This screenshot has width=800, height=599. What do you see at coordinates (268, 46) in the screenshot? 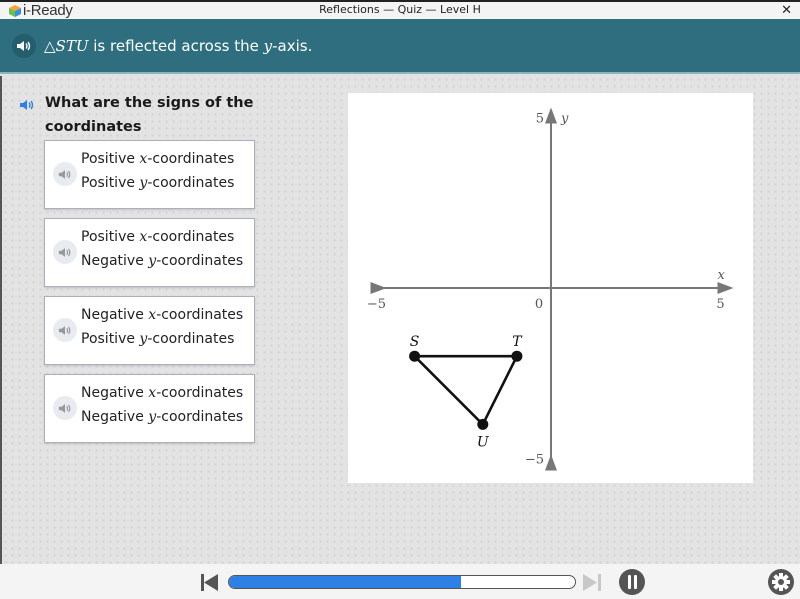
I see `prompt-var: y` at bounding box center [268, 46].